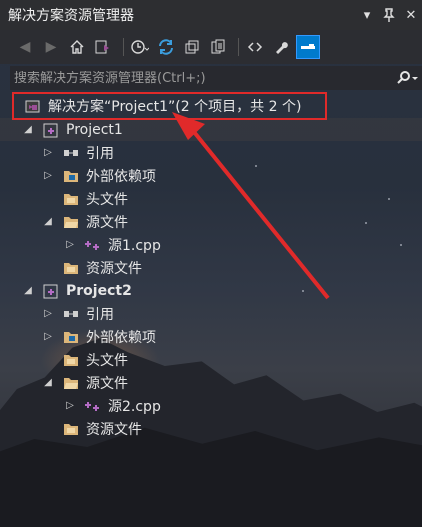  I want to click on annotation-arrow, so click(251, 206).